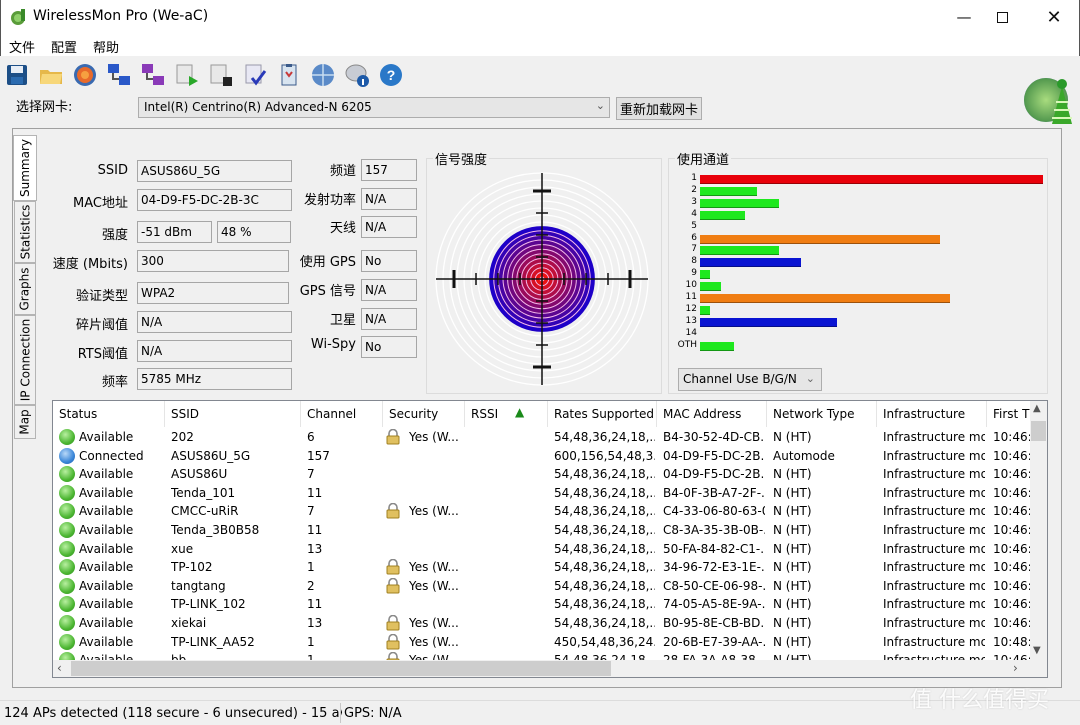  I want to click on disconnect-icon, so click(153, 75).